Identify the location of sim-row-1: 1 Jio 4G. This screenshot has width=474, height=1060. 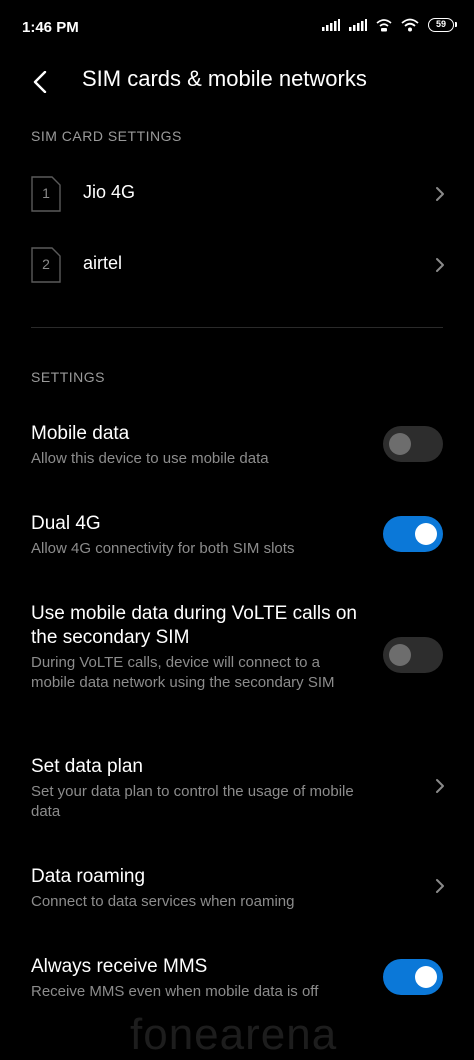
(237, 194).